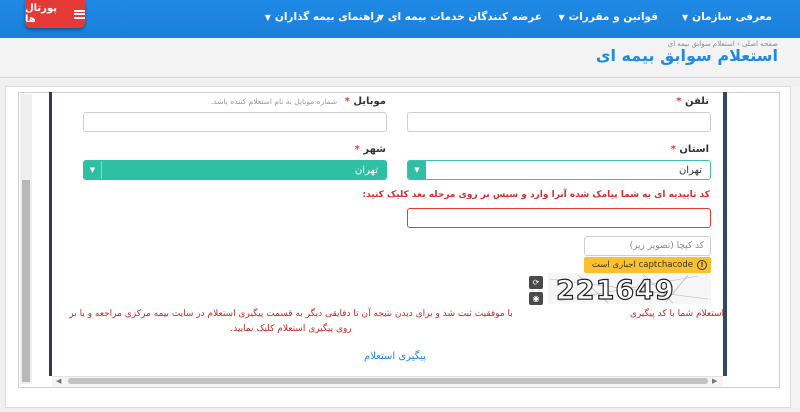  I want to click on city-select: تهران ▼, so click(235, 170).